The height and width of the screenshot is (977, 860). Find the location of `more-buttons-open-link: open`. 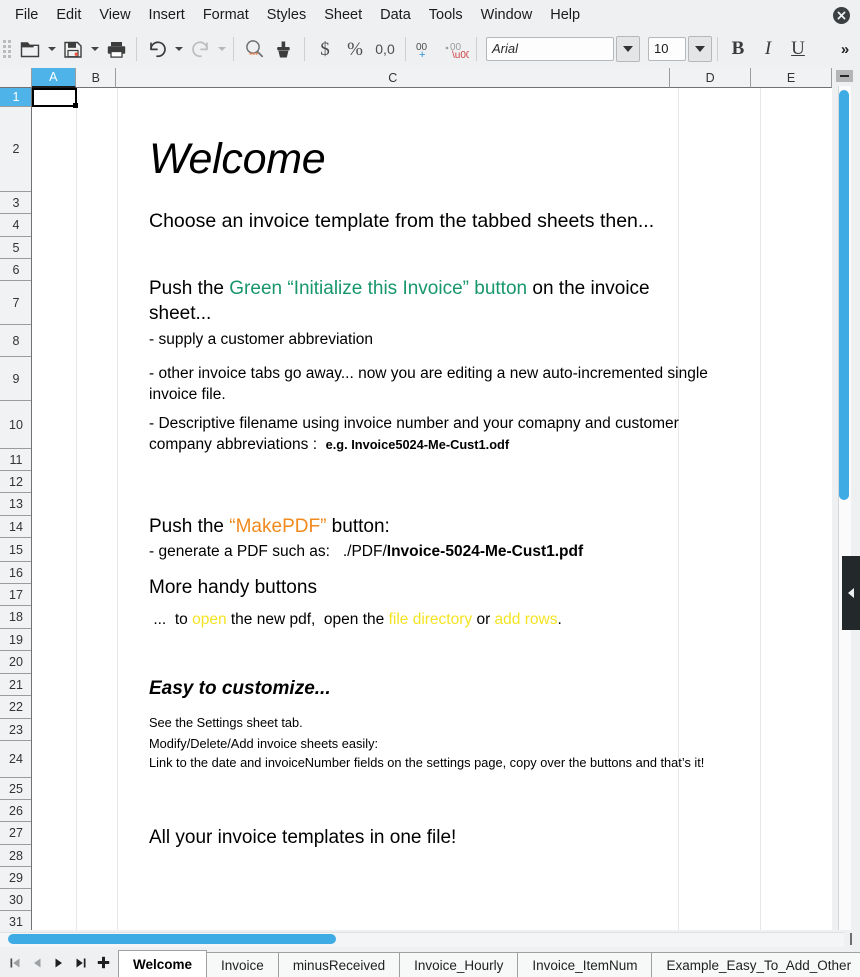

more-buttons-open-link: open is located at coordinates (209, 619).